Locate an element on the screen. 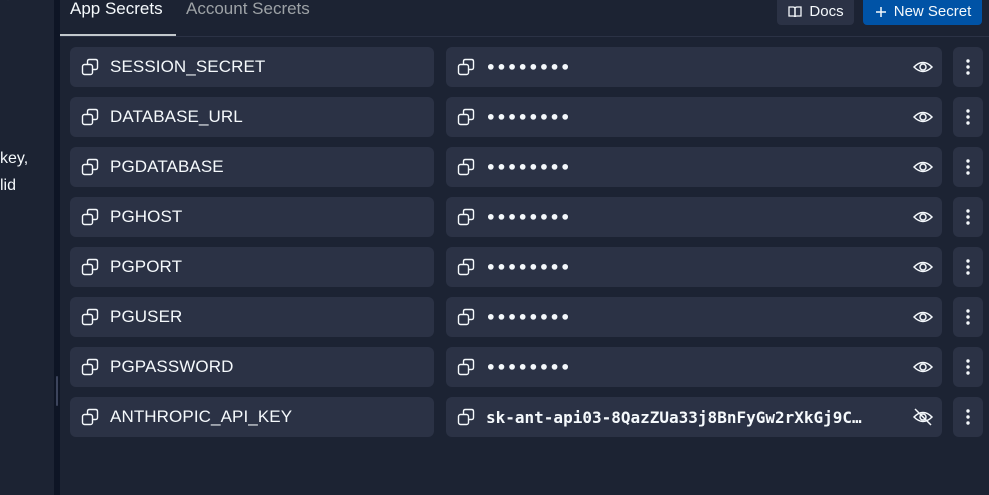 The image size is (989, 495). secret-row: PGHOST •••••••• is located at coordinates (529, 217).